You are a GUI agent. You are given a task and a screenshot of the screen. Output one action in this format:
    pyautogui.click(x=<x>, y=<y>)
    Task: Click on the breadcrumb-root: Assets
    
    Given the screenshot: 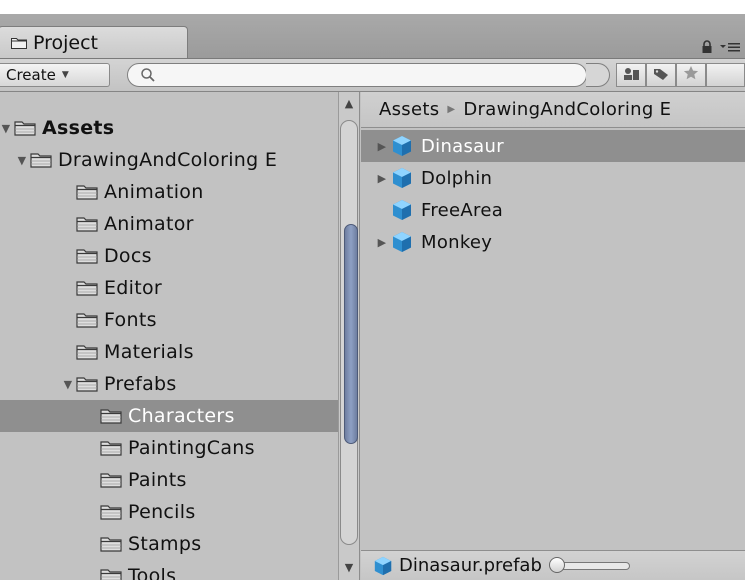 What is the action you would take?
    pyautogui.click(x=409, y=109)
    